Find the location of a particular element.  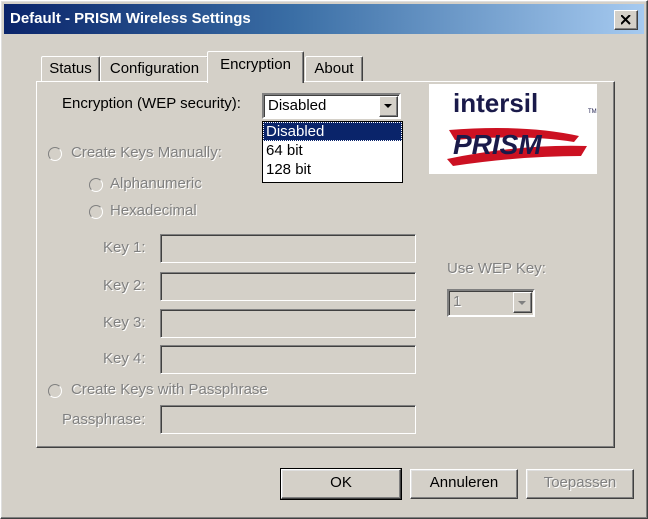

create-keys-passphrase-label: Create Keys with Passphrase is located at coordinates (169, 389).